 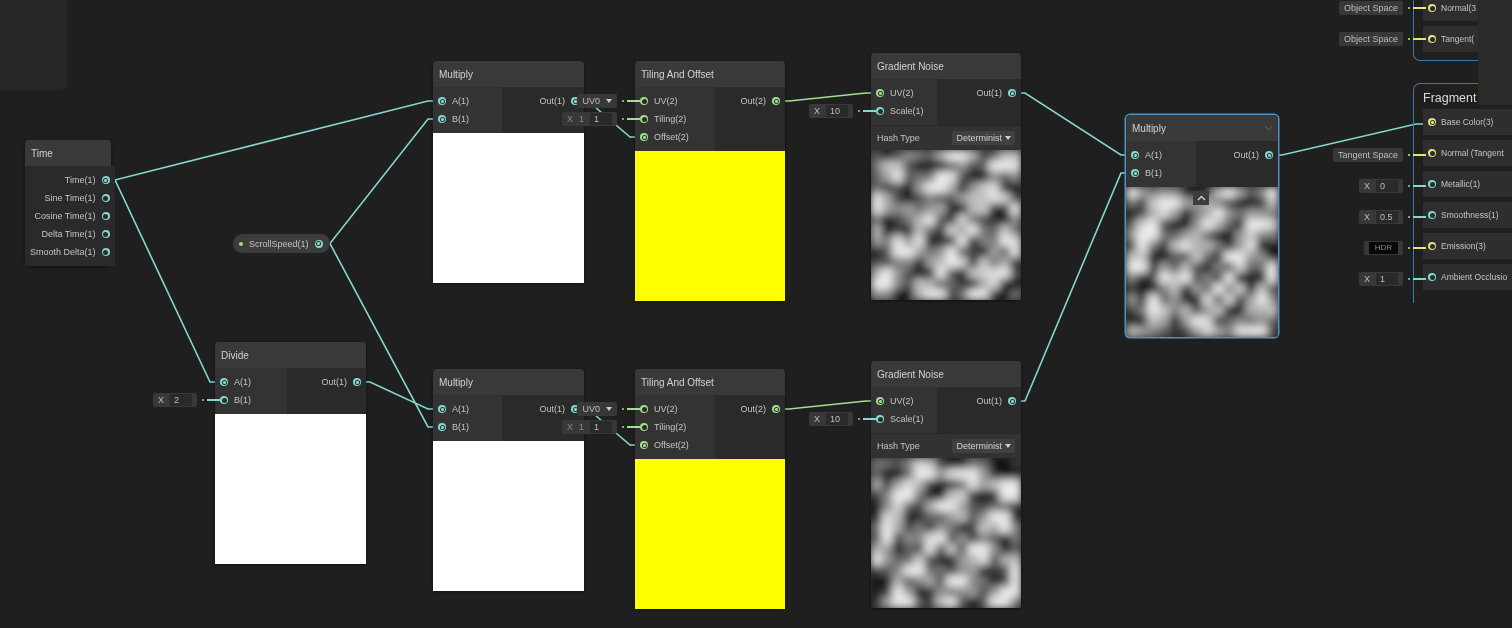 I want to click on port-label: Time(1), so click(x=80, y=180).